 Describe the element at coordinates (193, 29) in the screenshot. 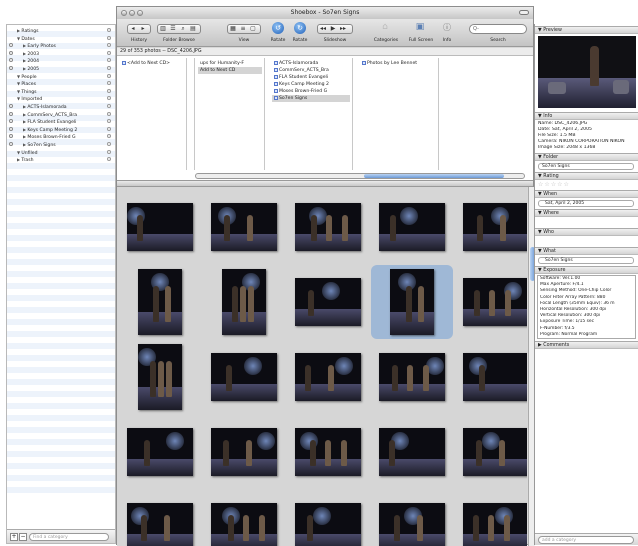

I see `folder-icon: ▤` at that location.